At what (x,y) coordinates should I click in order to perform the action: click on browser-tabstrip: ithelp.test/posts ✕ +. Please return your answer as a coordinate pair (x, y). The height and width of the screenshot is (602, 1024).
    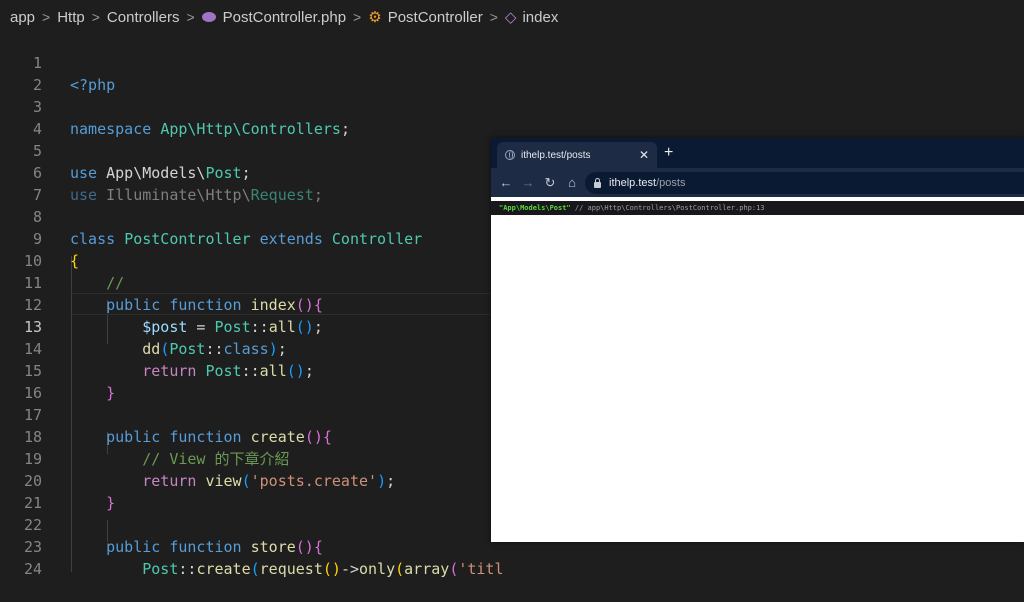
    Looking at the image, I should click on (757, 153).